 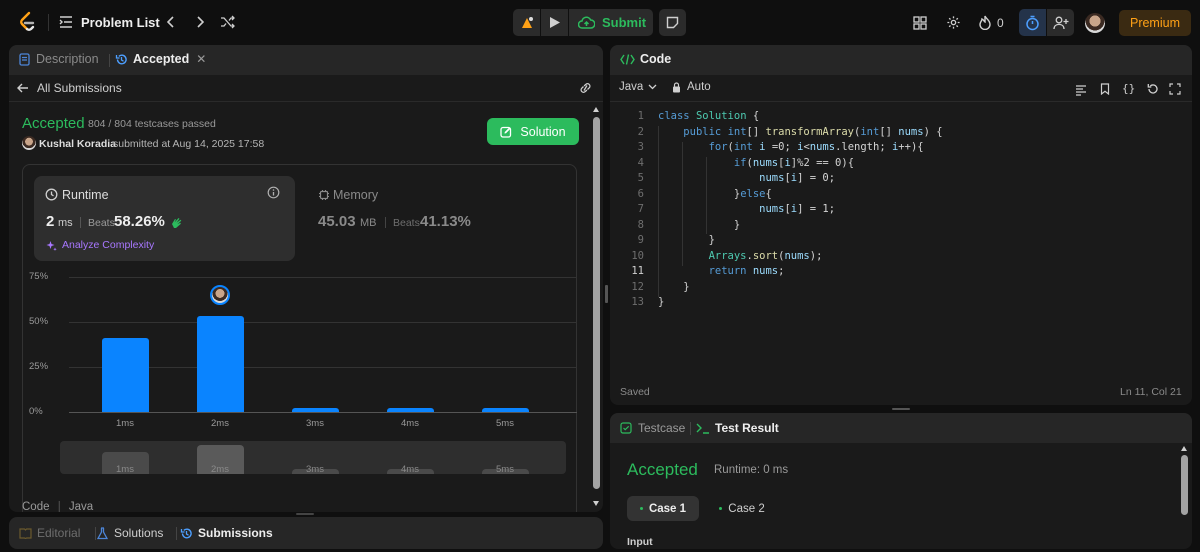 I want to click on code-line: 9 }, so click(x=901, y=241).